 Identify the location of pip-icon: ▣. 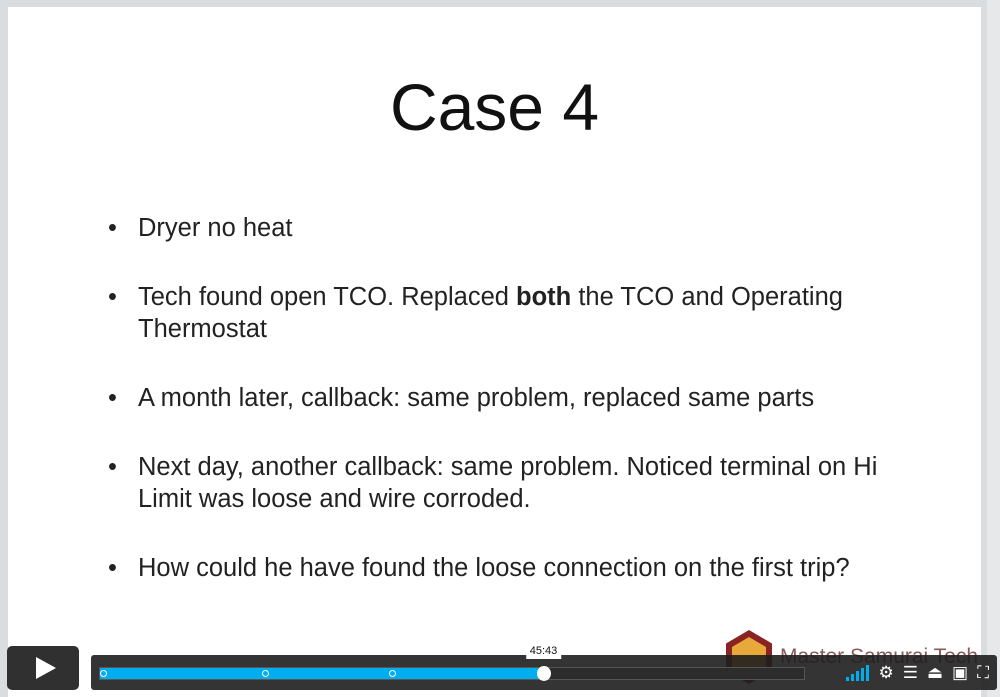
(960, 673).